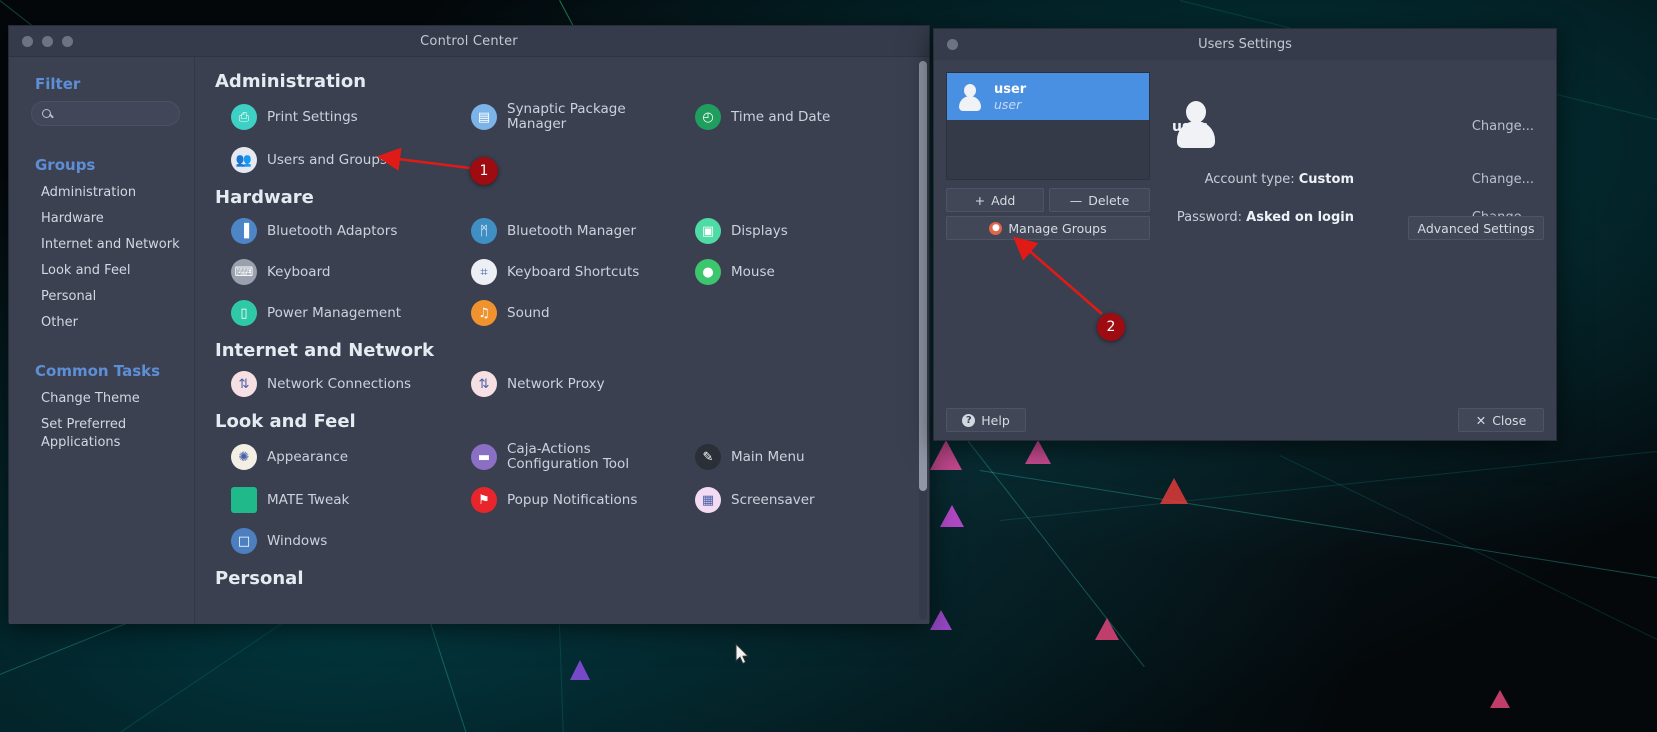  I want to click on control-center-item-label: Bluetooth Manager, so click(572, 230).